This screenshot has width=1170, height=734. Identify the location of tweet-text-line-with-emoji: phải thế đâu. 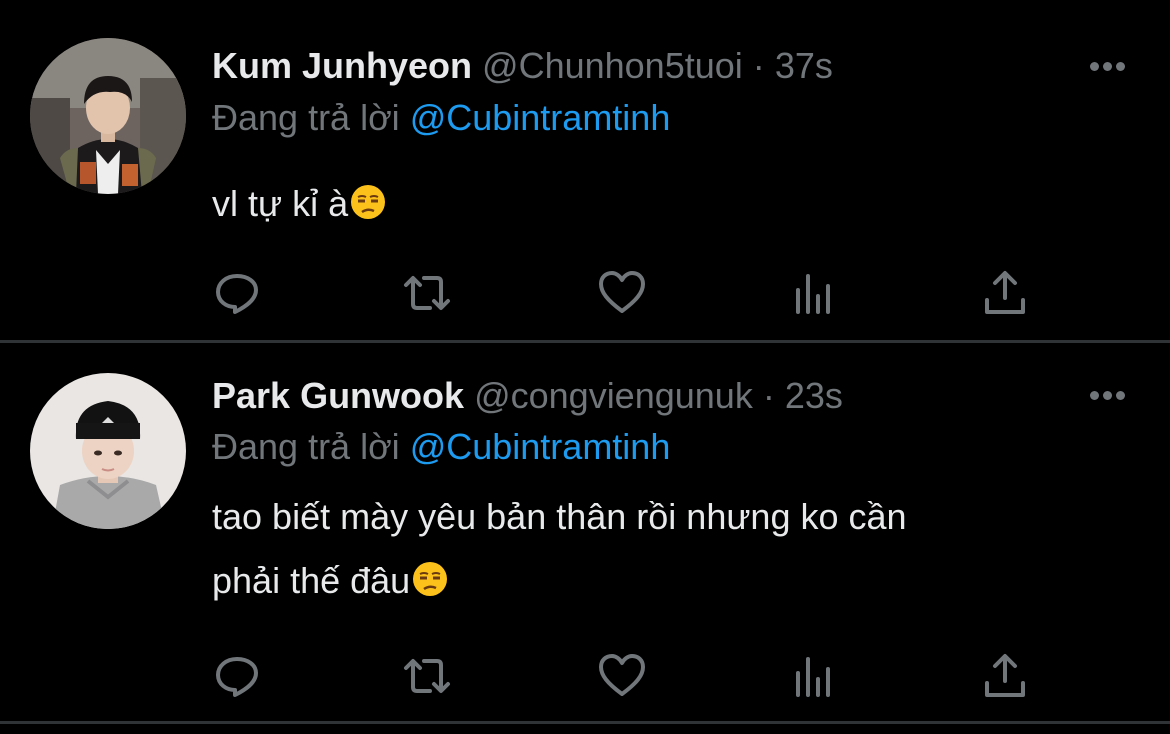
(662, 581).